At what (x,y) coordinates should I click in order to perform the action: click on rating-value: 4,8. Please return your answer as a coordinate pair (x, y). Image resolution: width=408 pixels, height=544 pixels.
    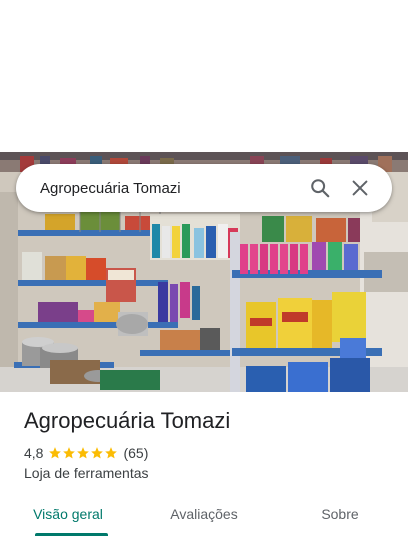
    Looking at the image, I should click on (34, 453).